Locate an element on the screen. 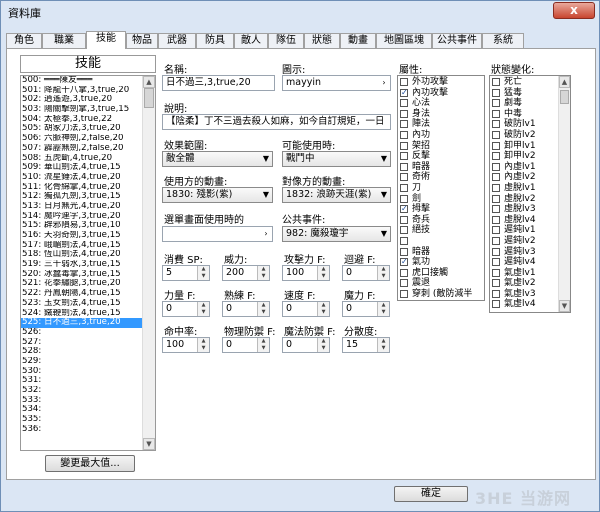  attribute-item: 奇術 is located at coordinates (436, 177).